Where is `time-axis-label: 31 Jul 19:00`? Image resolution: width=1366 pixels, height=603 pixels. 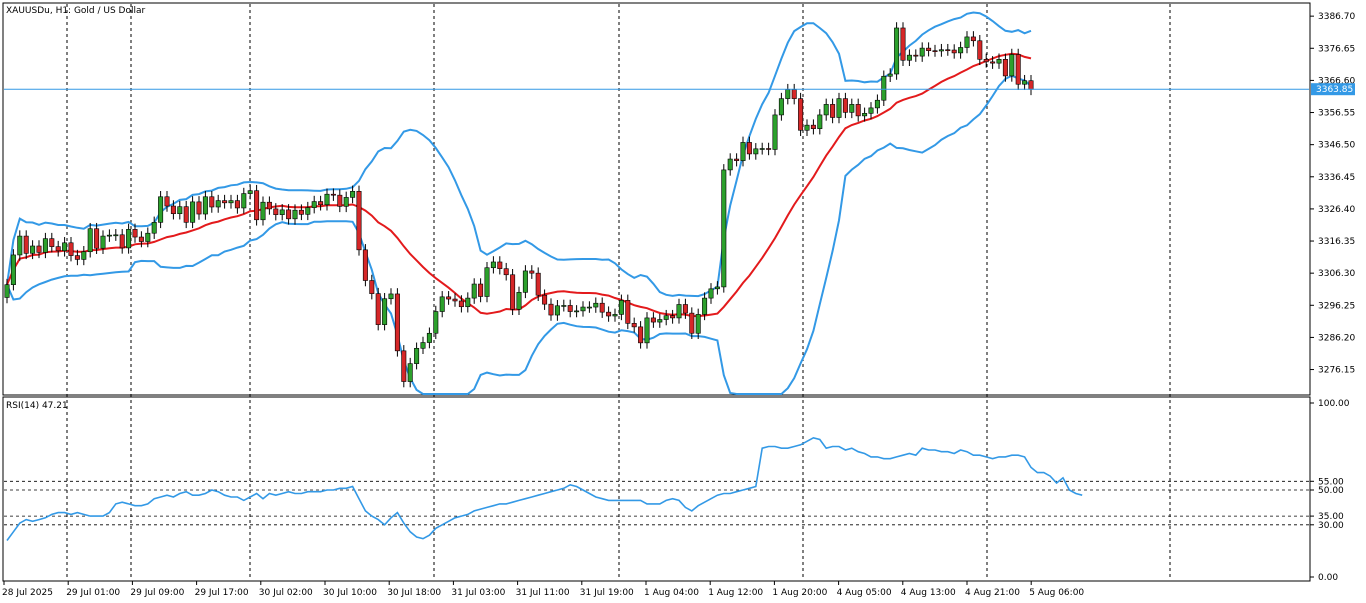
time-axis-label: 31 Jul 19:00 is located at coordinates (607, 593).